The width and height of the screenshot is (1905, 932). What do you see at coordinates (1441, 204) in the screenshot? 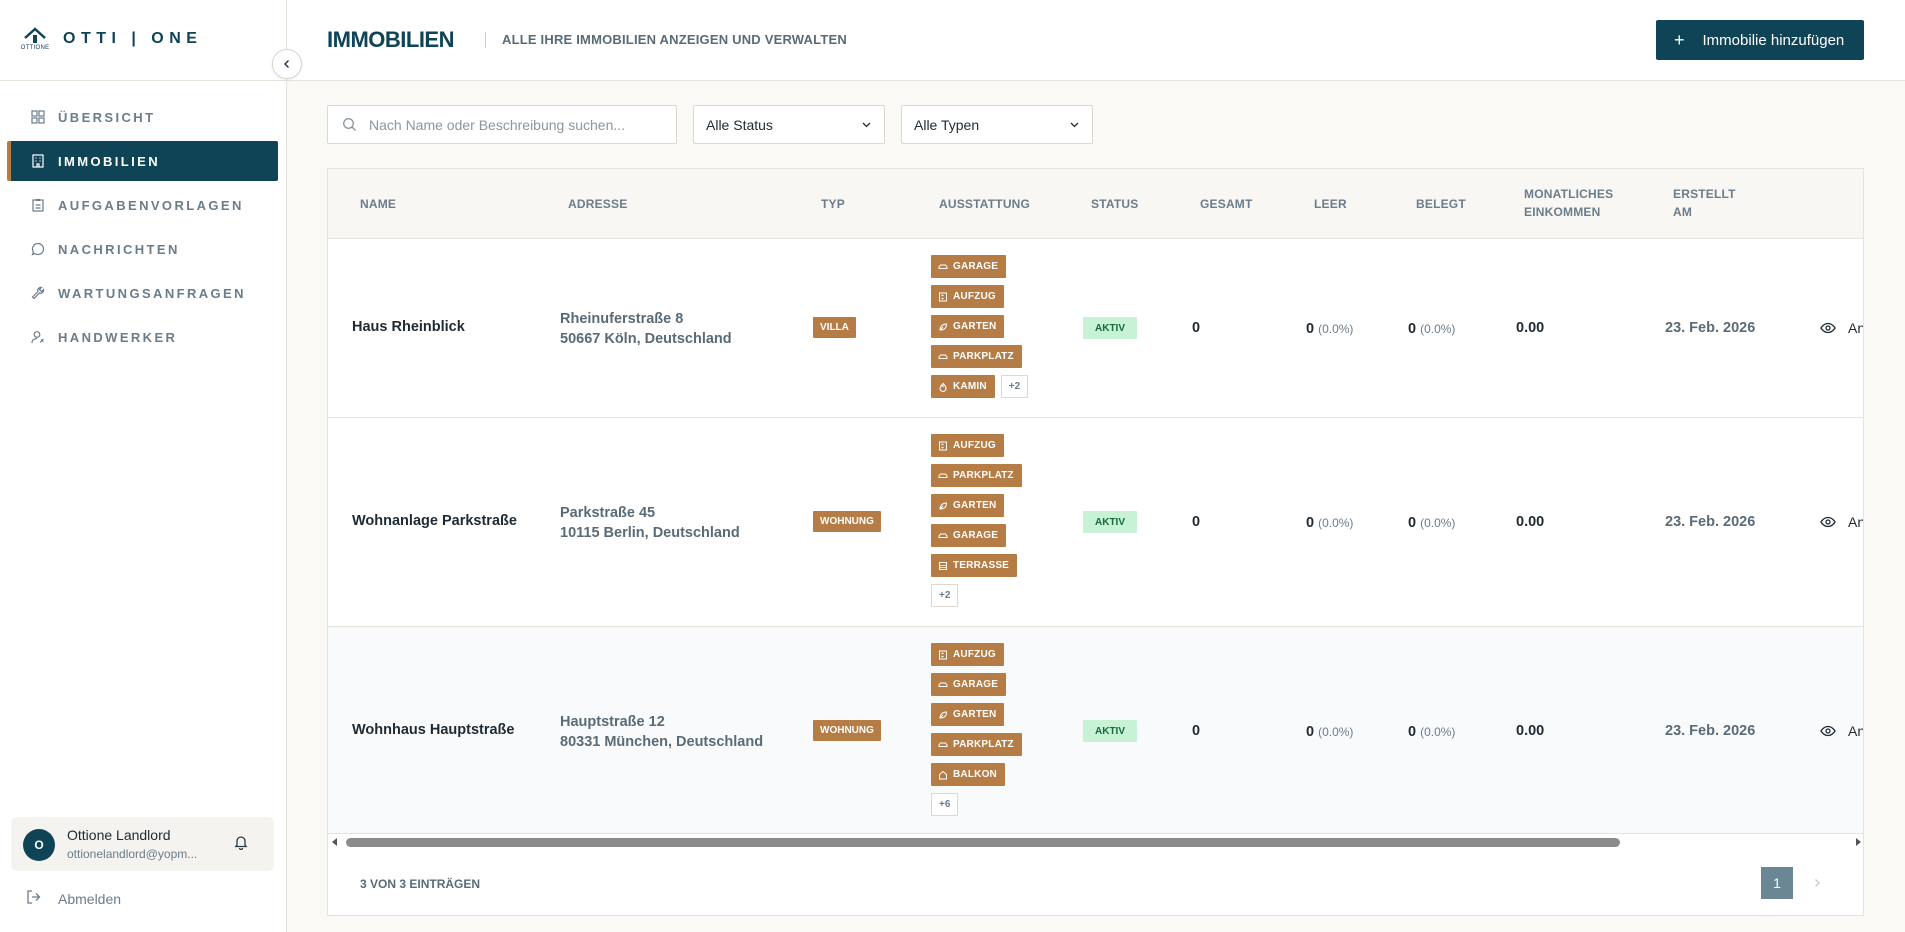
I see `header-occupied: BELEGT` at bounding box center [1441, 204].